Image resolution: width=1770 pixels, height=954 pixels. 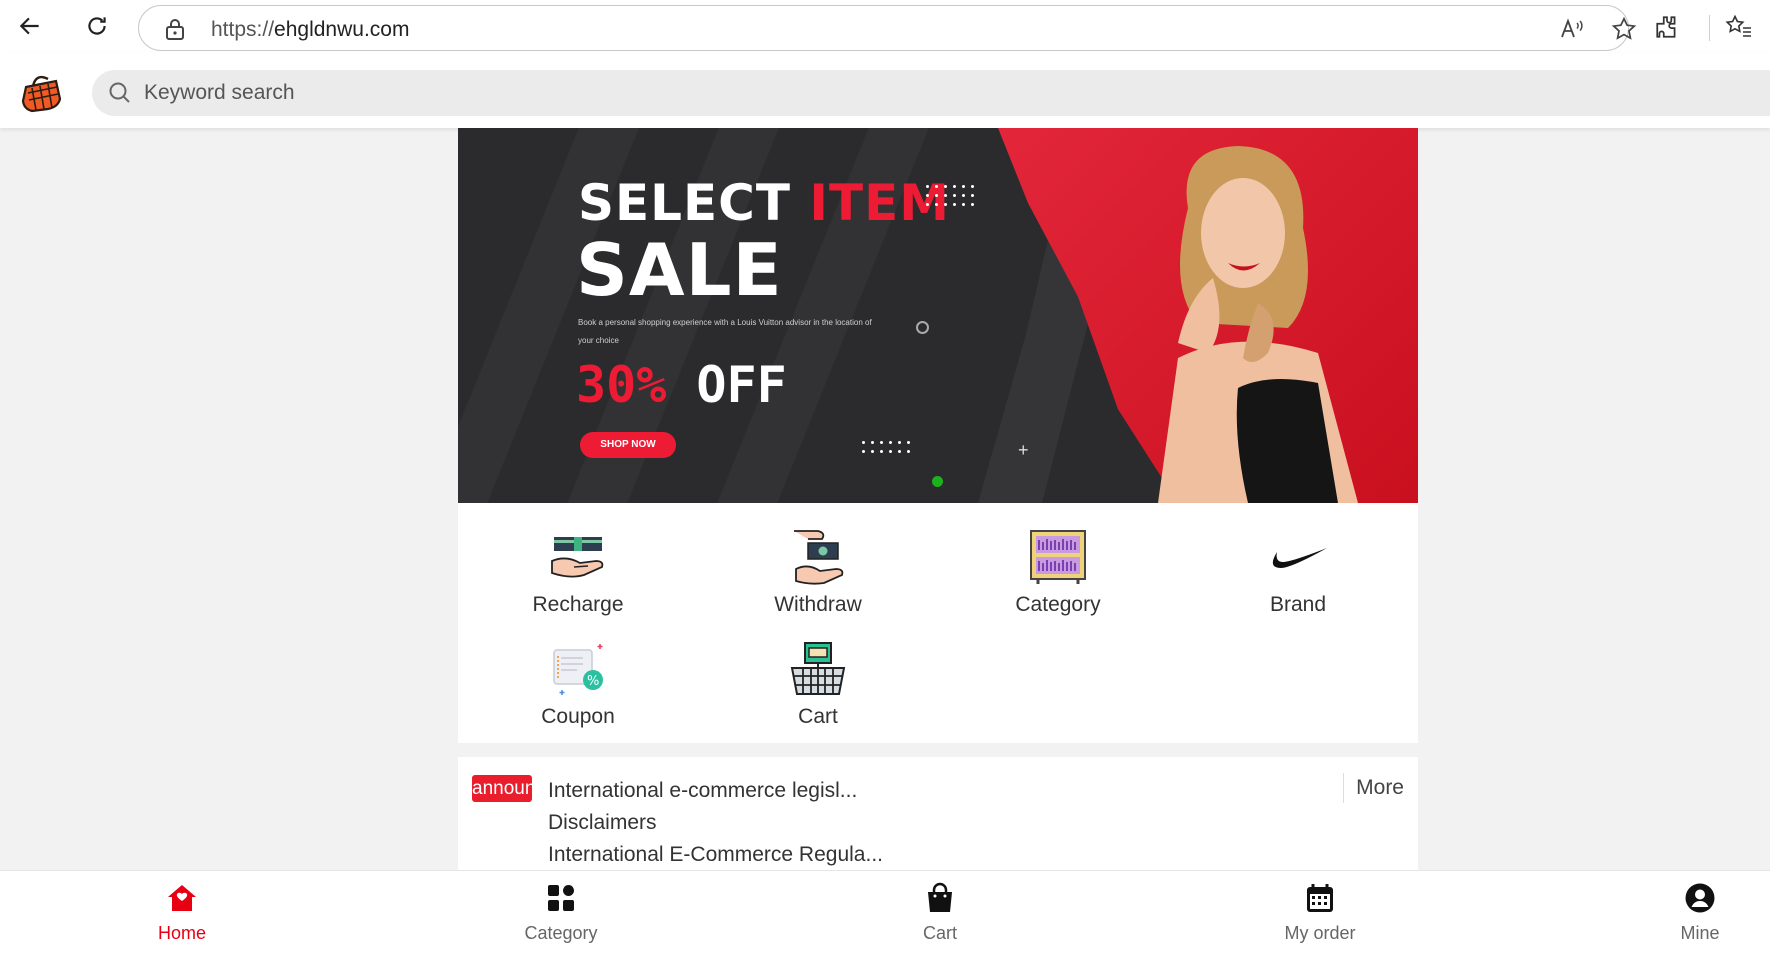 I want to click on category-shelf-icon, so click(x=1058, y=557).